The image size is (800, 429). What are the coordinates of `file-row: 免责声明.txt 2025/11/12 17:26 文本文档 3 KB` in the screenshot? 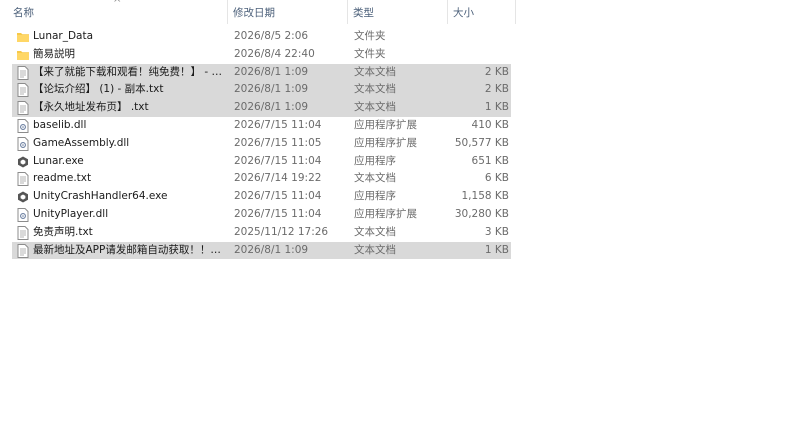 It's located at (400, 233).